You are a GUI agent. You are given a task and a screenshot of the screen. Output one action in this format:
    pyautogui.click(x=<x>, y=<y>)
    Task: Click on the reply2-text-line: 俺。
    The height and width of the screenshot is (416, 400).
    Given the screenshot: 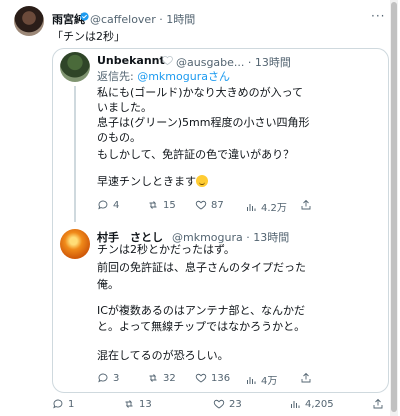 What is the action you would take?
    pyautogui.click(x=108, y=284)
    